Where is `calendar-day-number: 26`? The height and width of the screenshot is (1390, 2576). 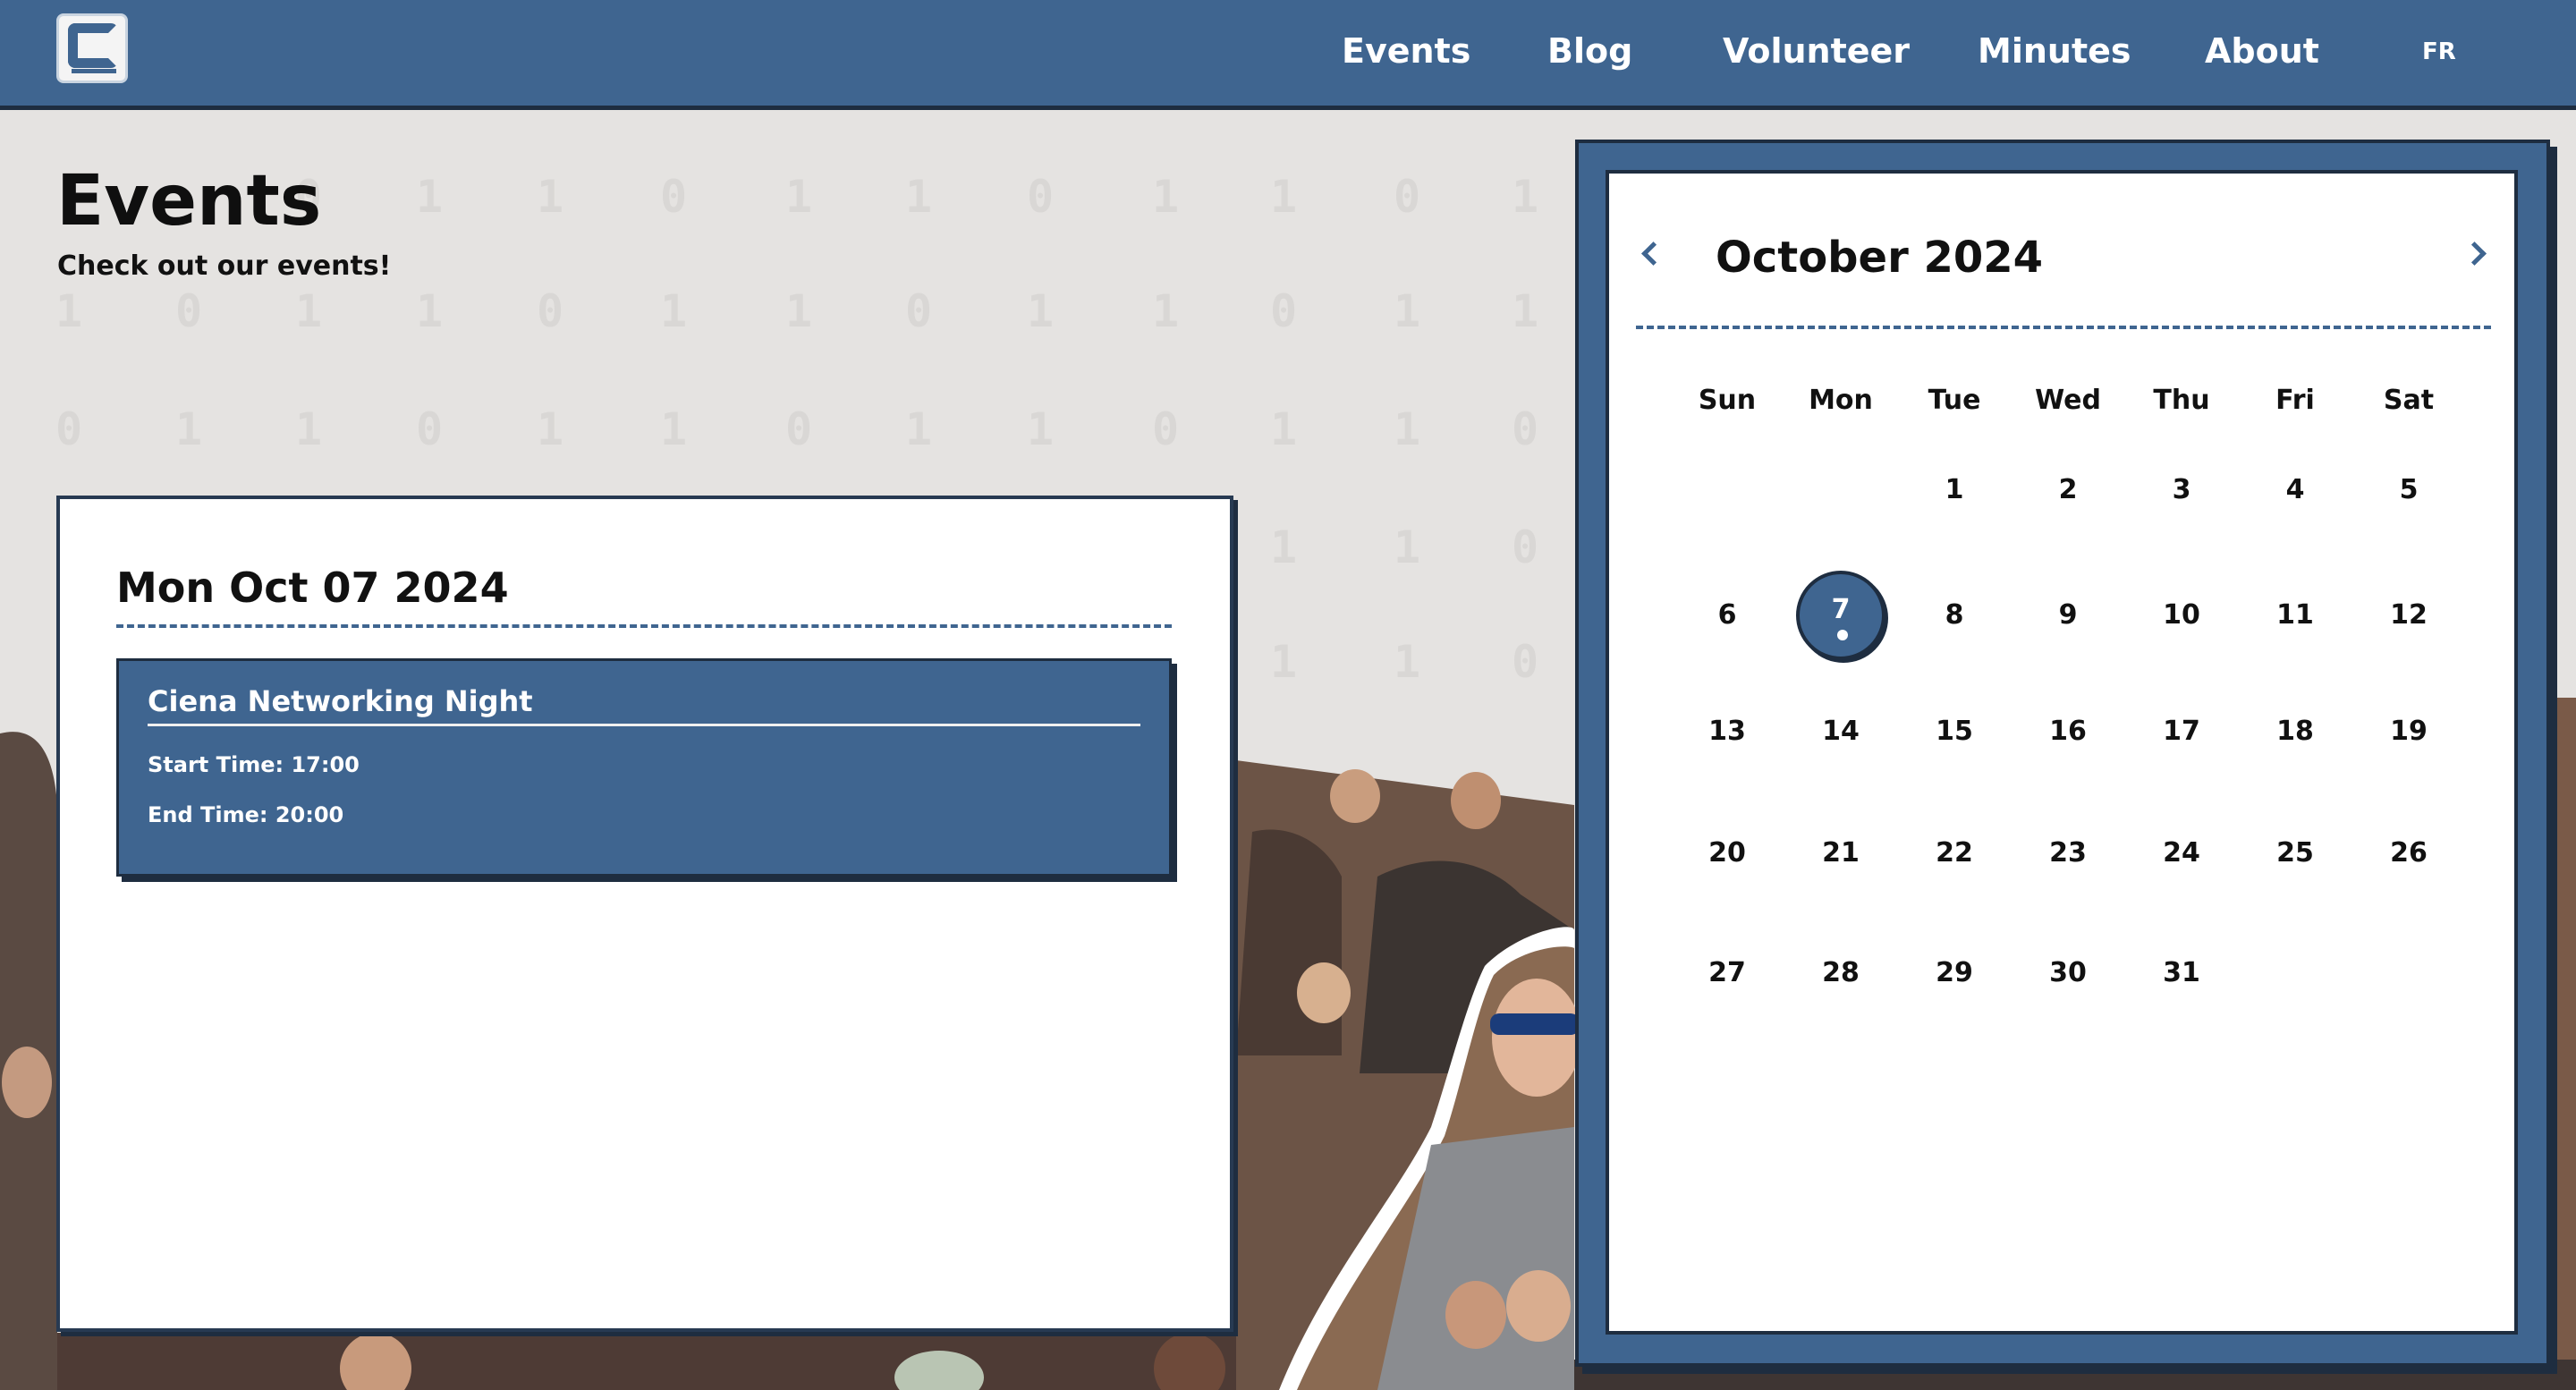 calendar-day-number: 26 is located at coordinates (2409, 853).